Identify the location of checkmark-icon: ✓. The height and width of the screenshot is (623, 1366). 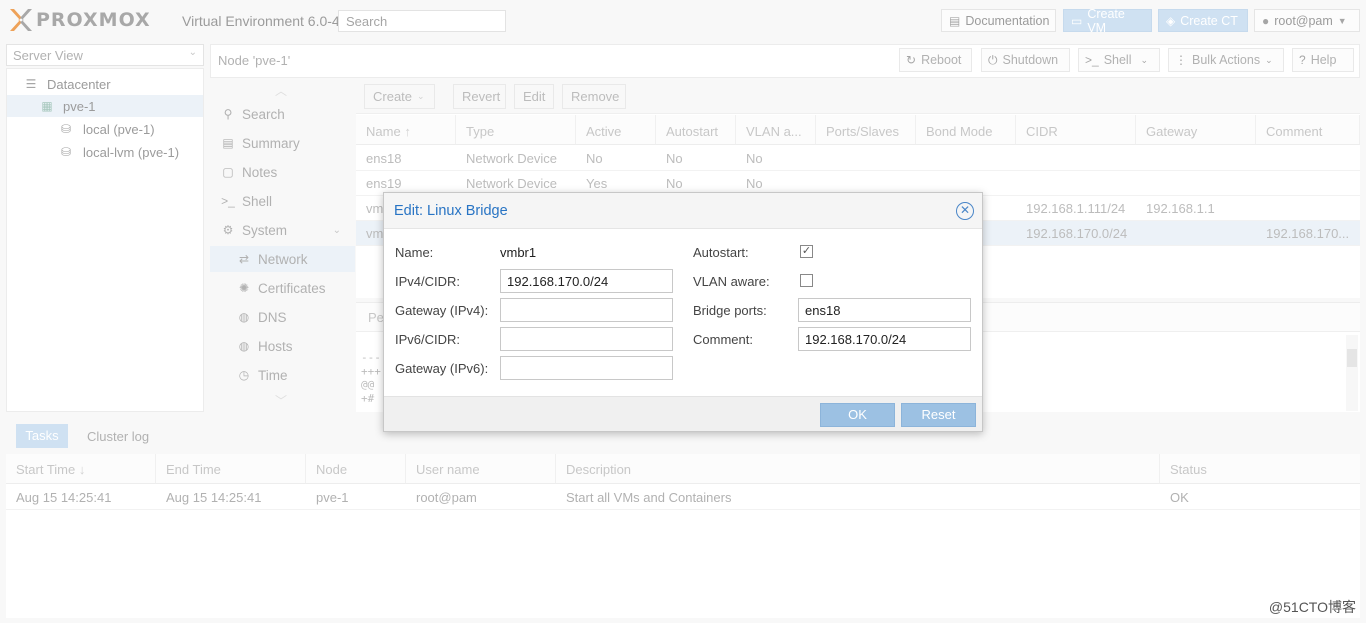
(806, 251).